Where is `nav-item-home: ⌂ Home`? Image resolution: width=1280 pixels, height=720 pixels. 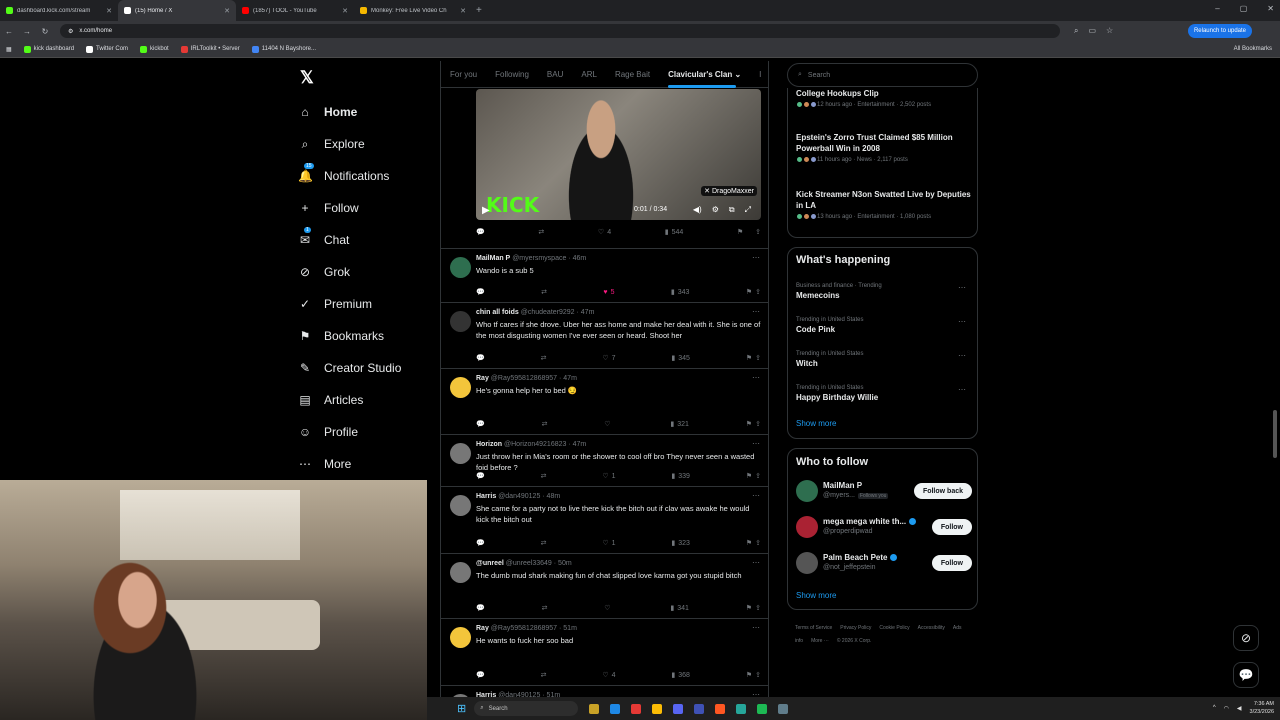 nav-item-home: ⌂ Home is located at coordinates (368, 112).